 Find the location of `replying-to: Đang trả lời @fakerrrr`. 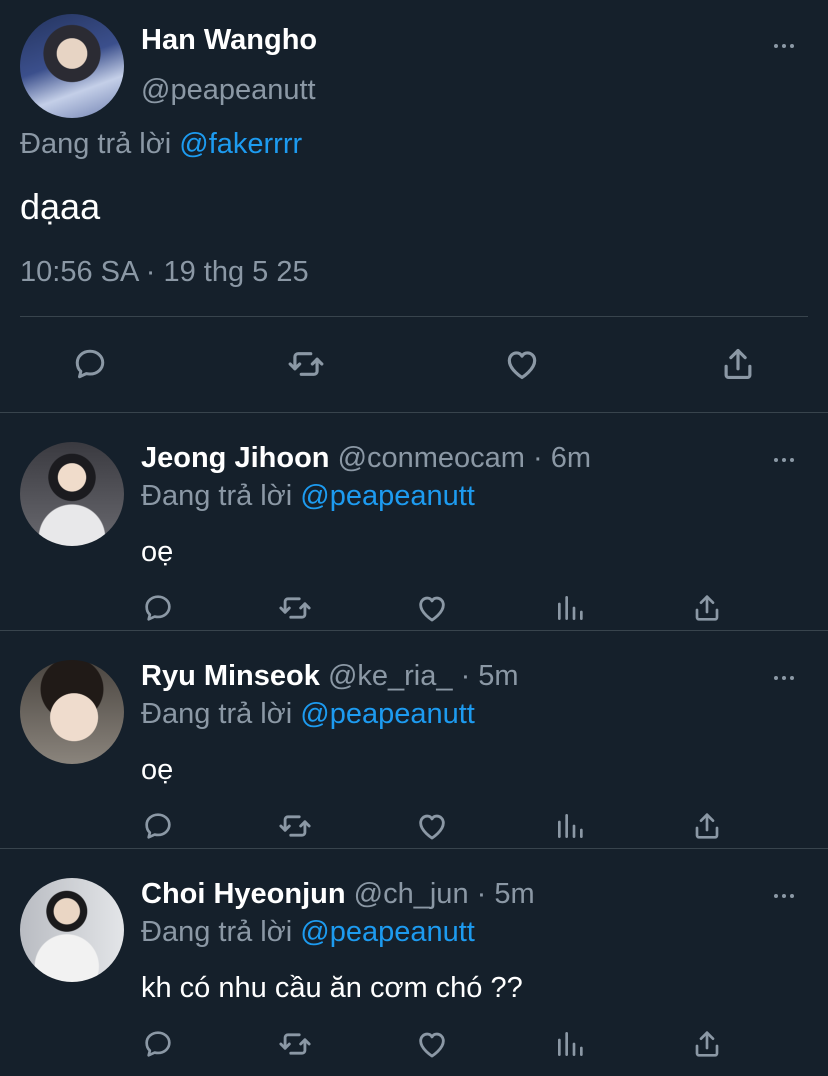

replying-to: Đang trả lời @fakerrrr is located at coordinates (161, 144).